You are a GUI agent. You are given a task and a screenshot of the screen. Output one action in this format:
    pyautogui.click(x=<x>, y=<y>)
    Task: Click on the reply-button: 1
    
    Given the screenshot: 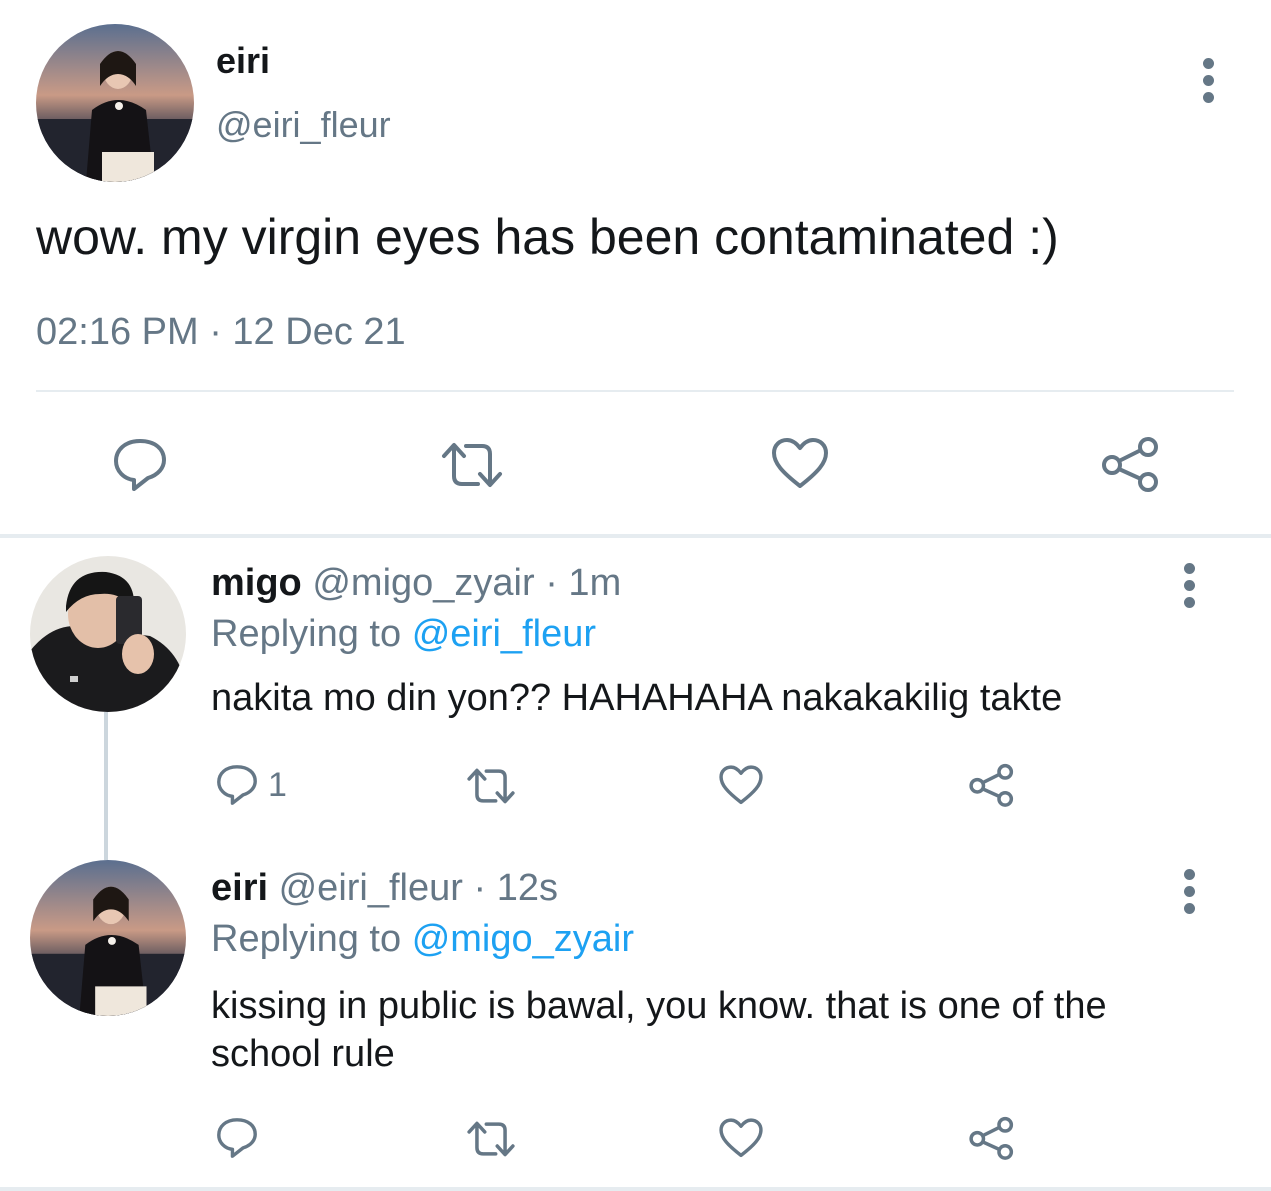 What is the action you would take?
    pyautogui.click(x=250, y=785)
    